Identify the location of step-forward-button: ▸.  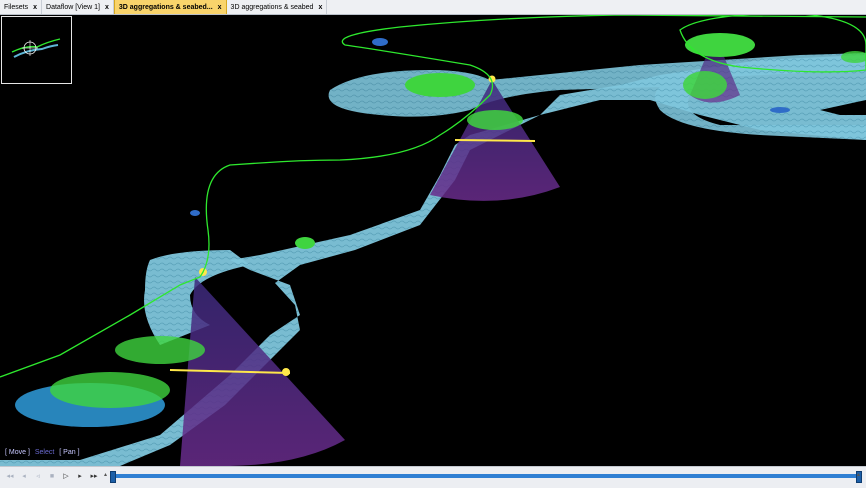
(80, 477).